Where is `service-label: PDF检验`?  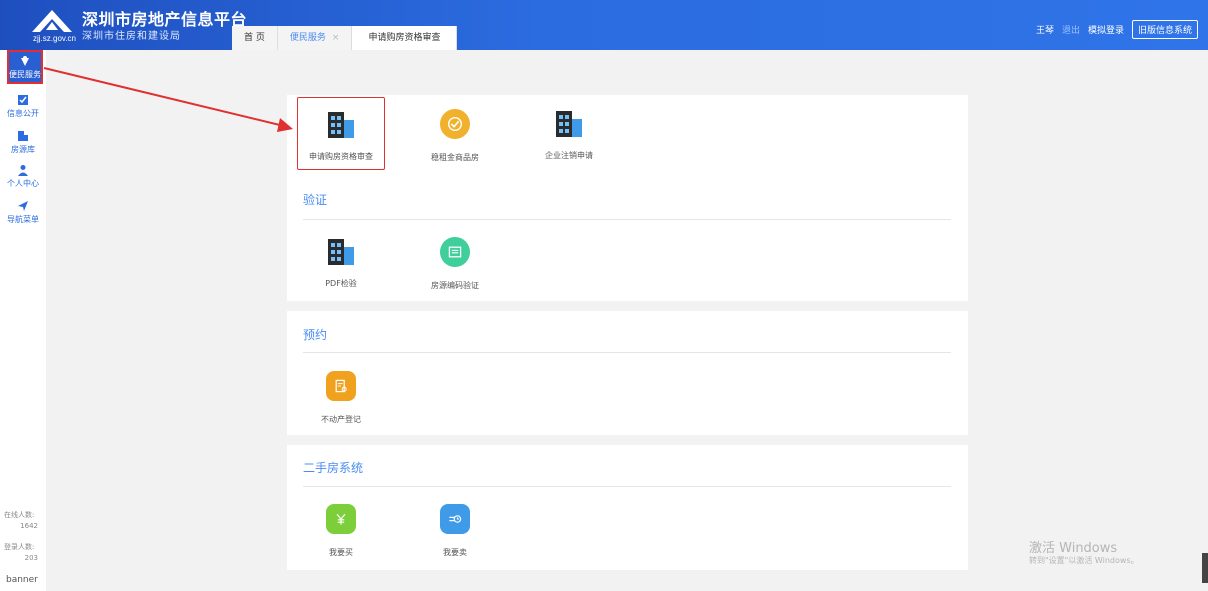
service-label: PDF检验 is located at coordinates (341, 283).